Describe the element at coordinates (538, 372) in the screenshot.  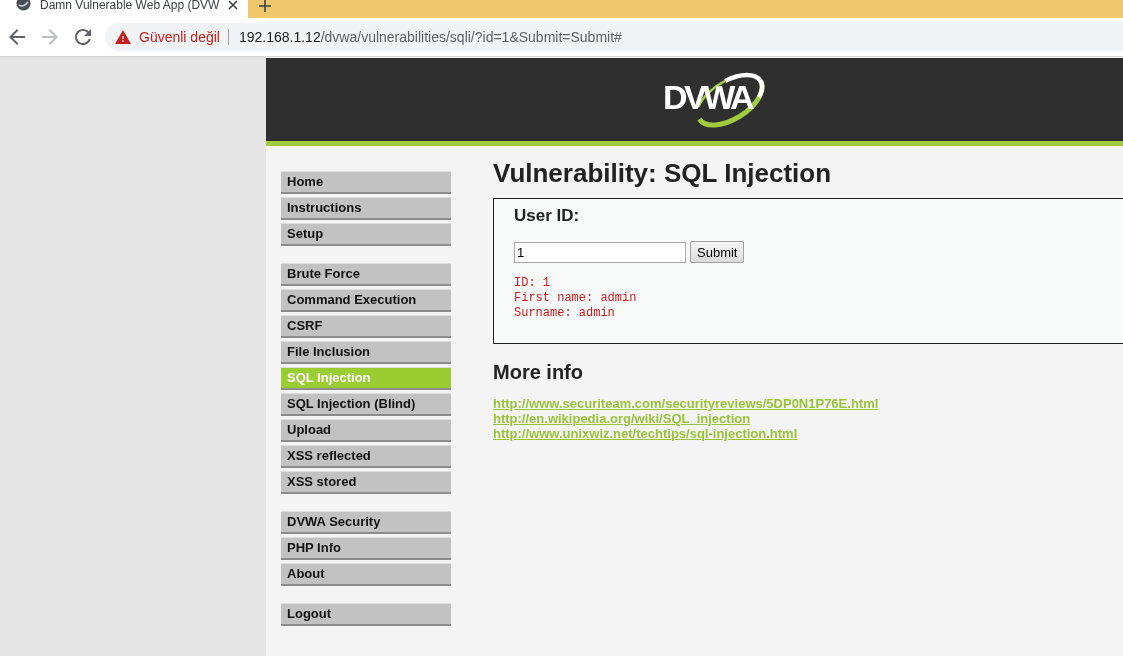
I see `section-title: More info` at that location.